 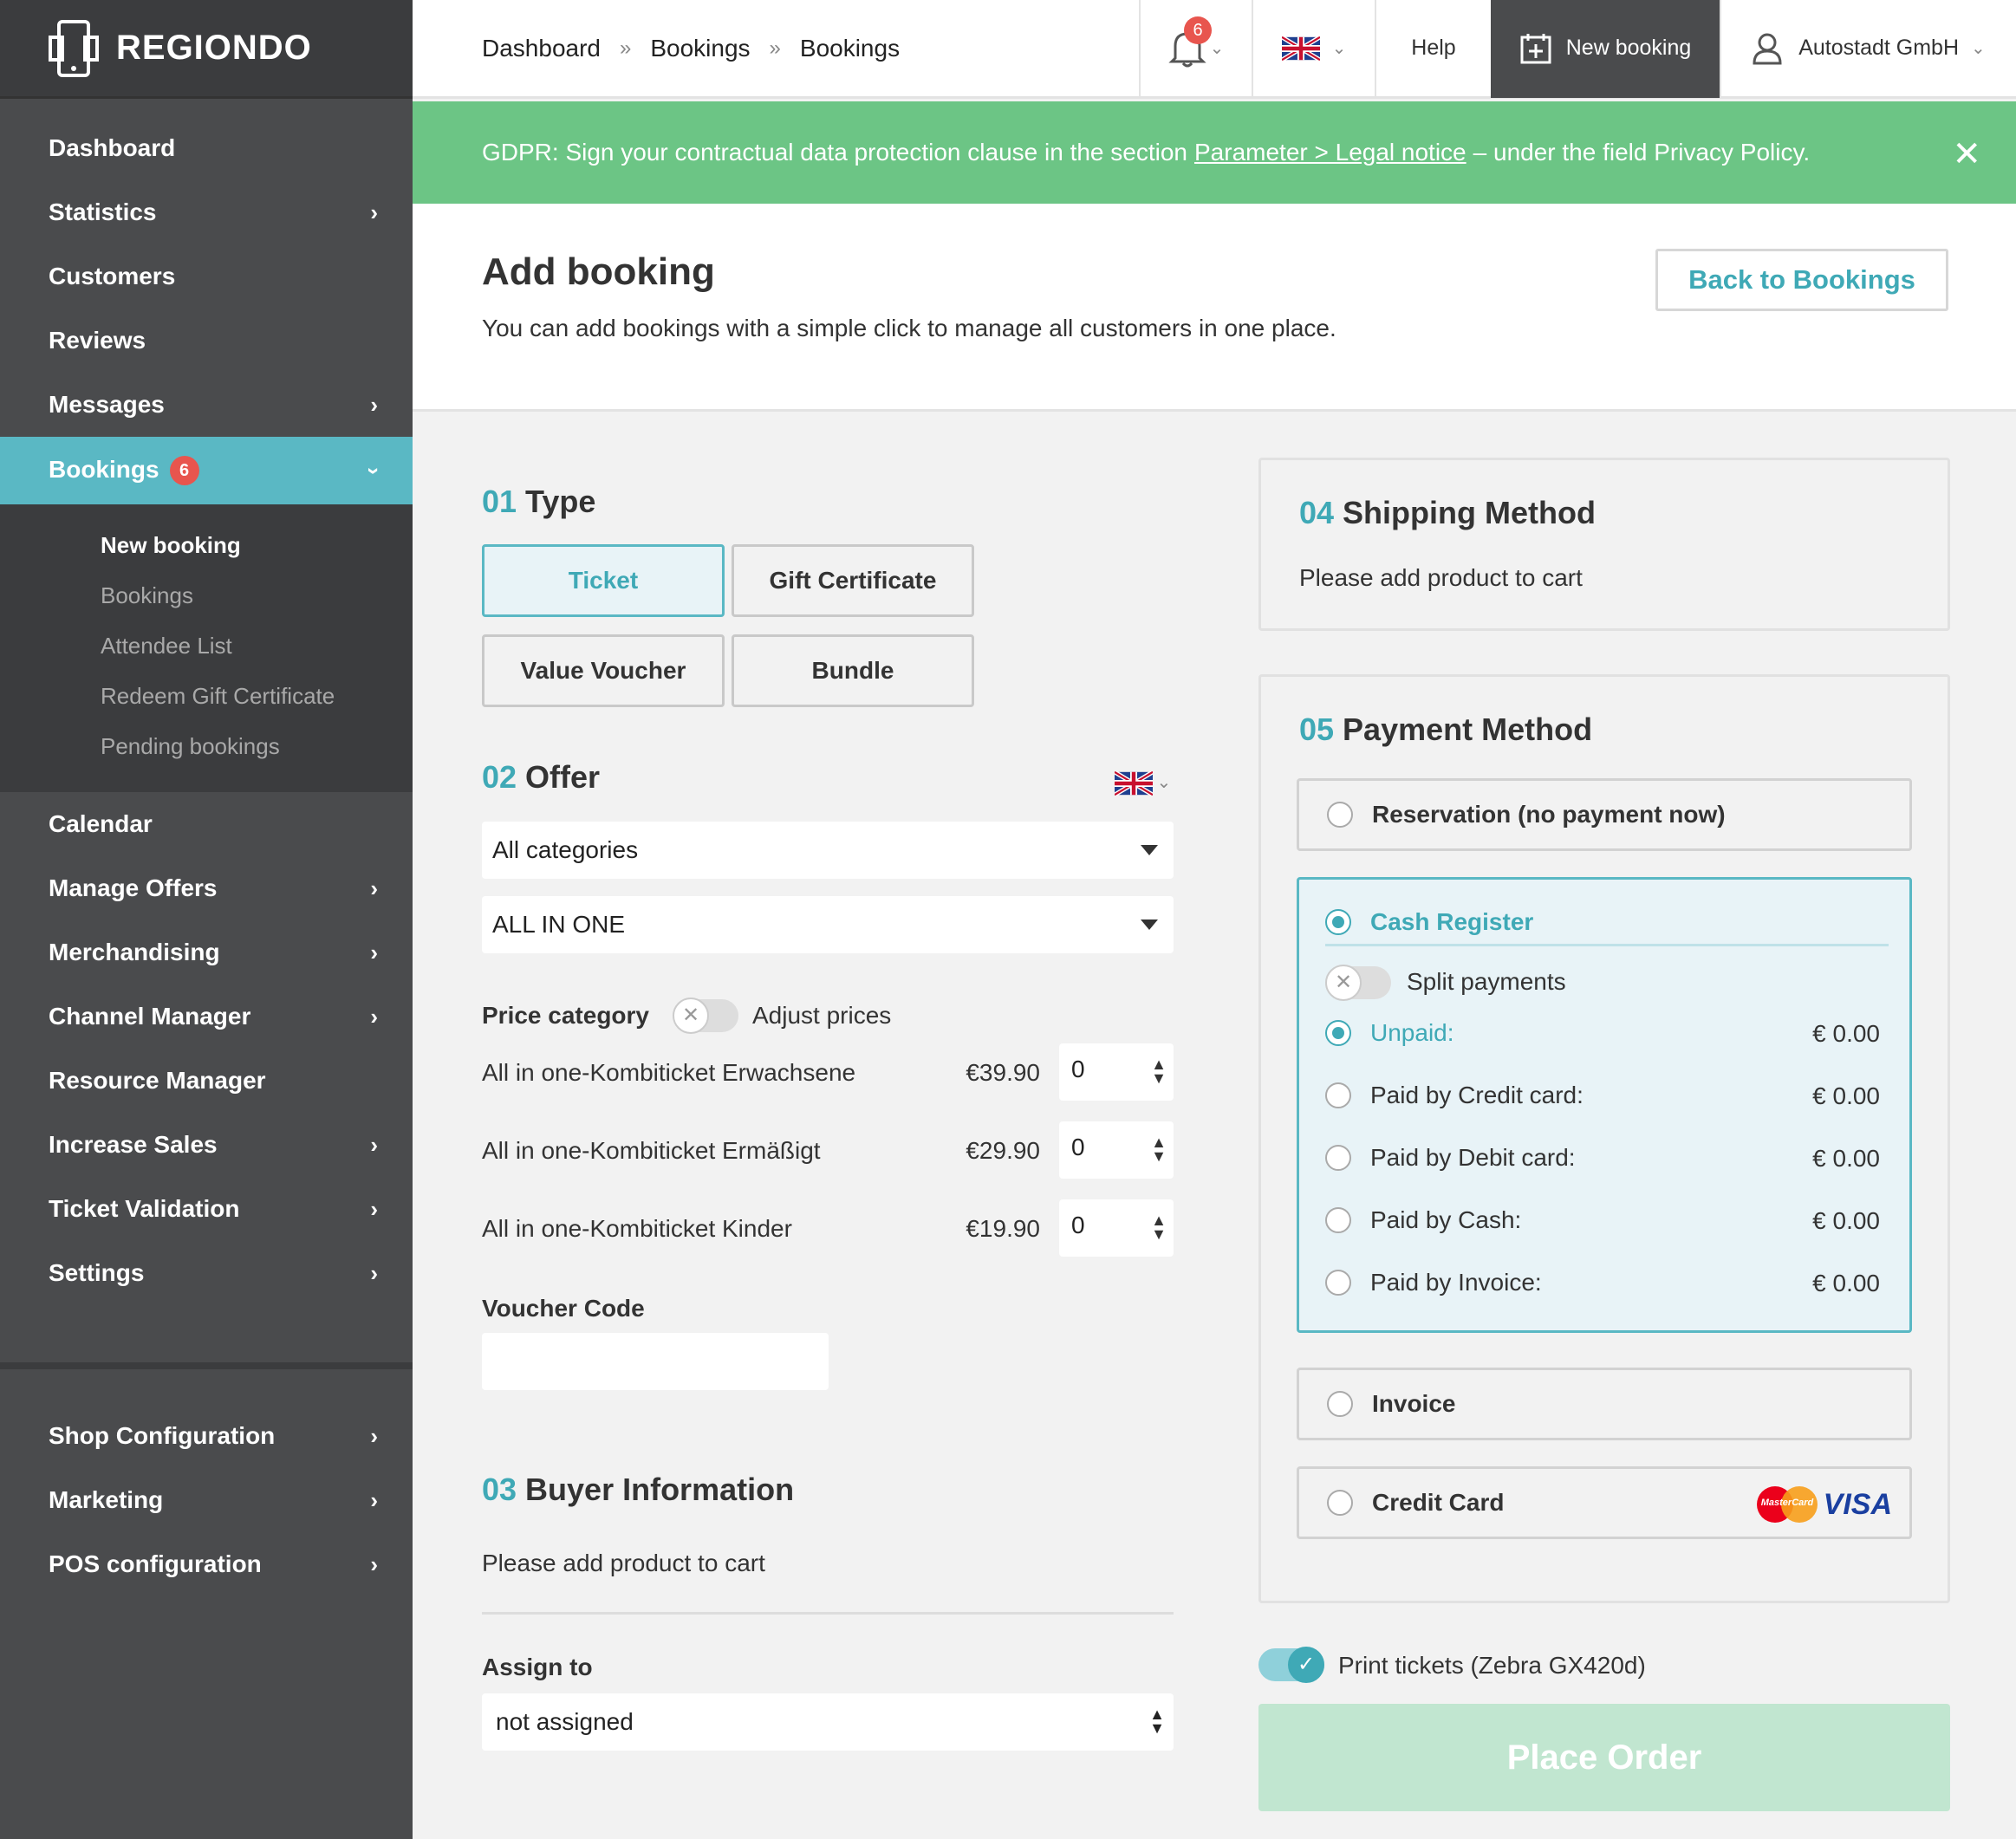 What do you see at coordinates (206, 1365) in the screenshot?
I see `nav-divider` at bounding box center [206, 1365].